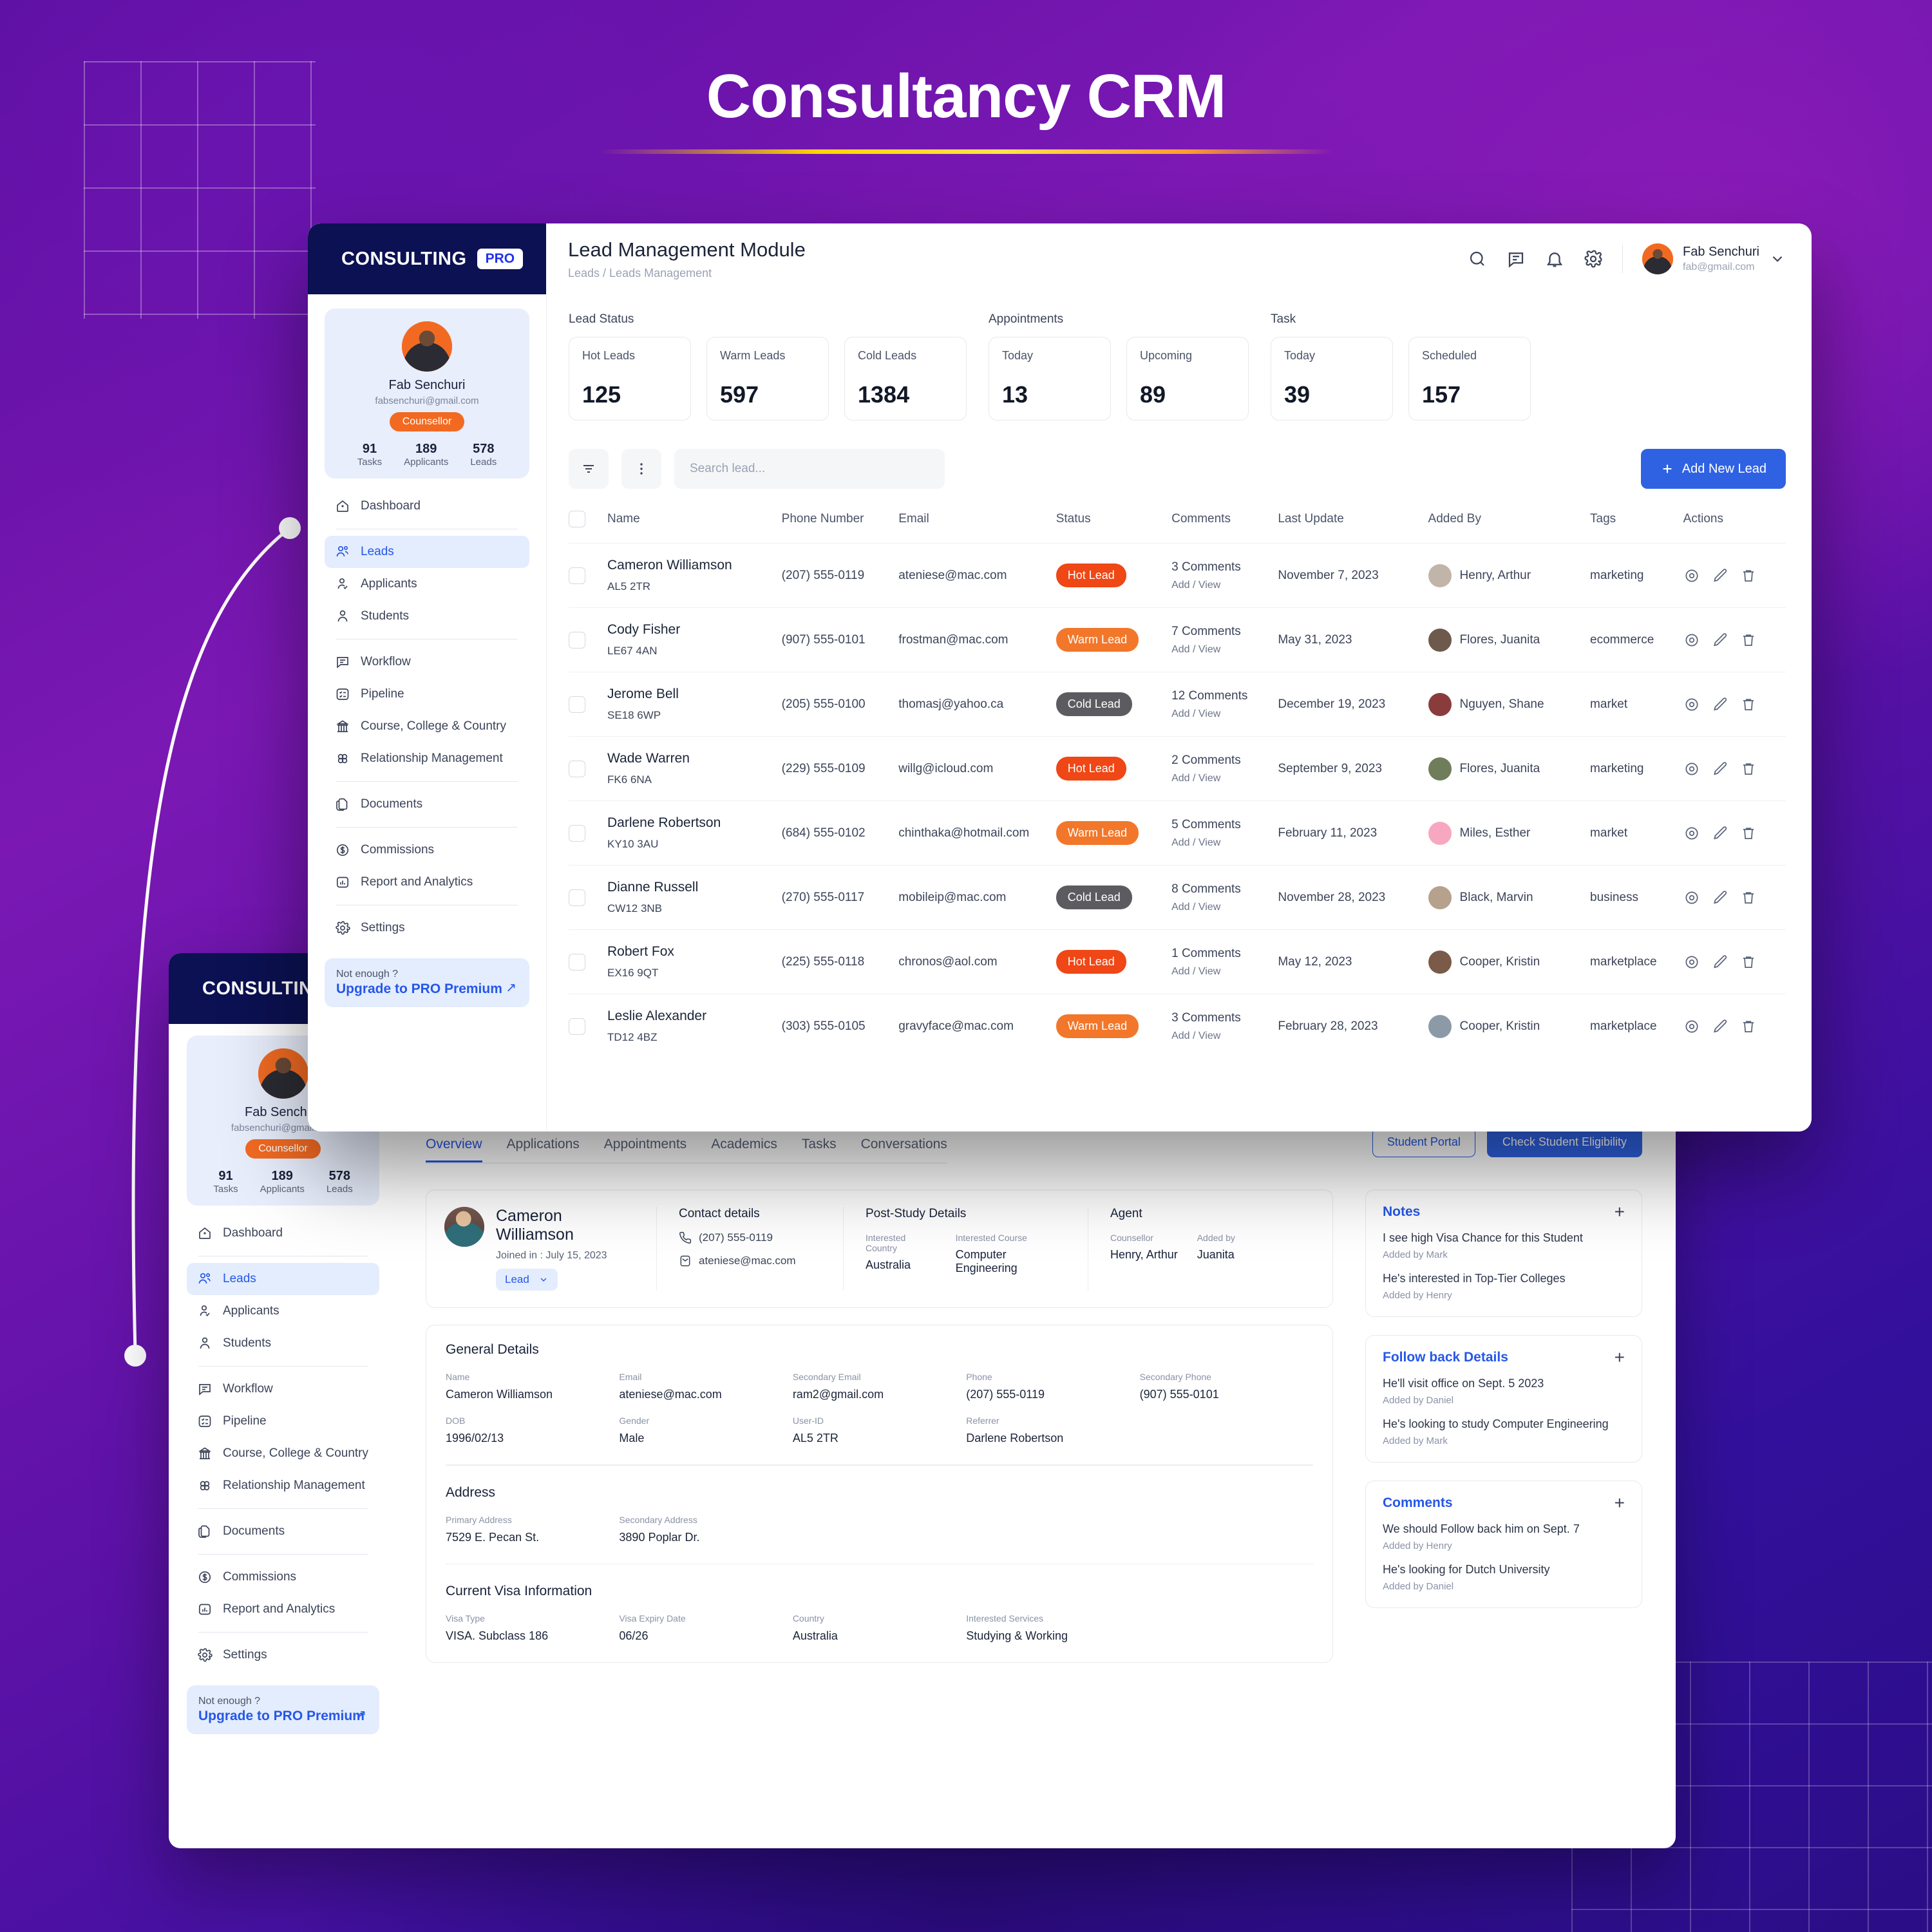  Describe the element at coordinates (1593, 259) in the screenshot. I see `gear-icon` at that location.